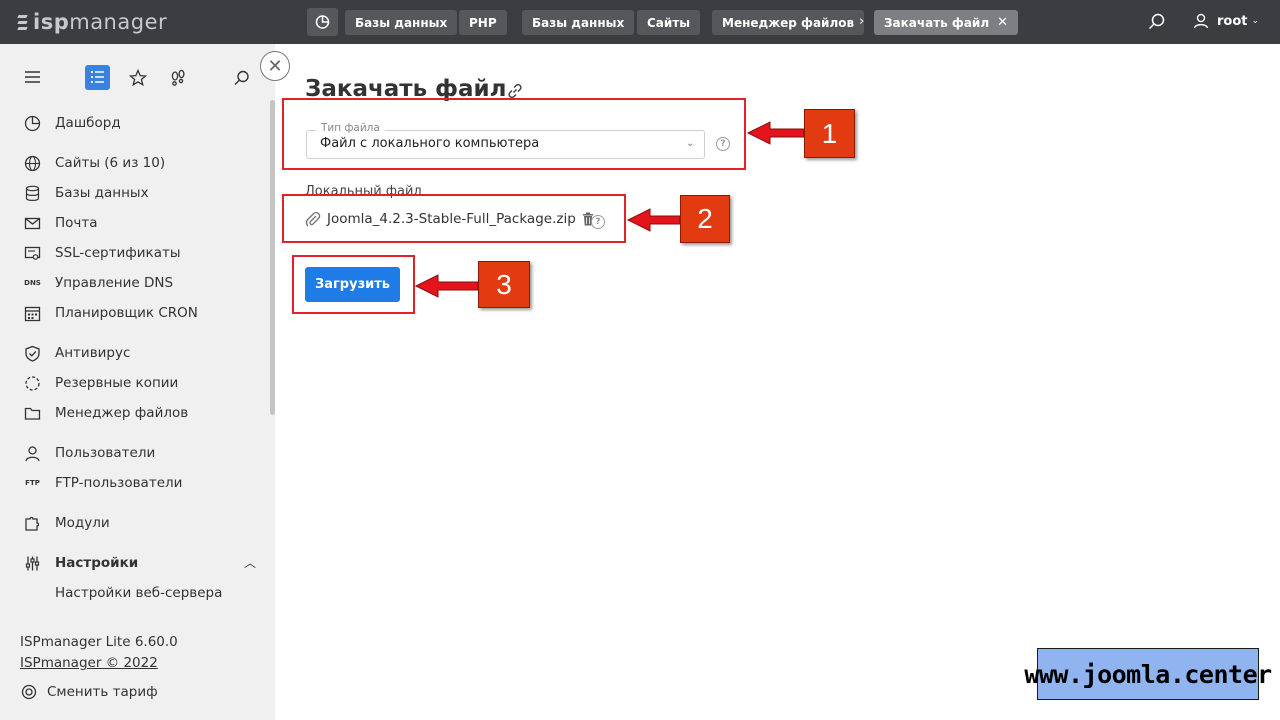  I want to click on star-icon, so click(138, 78).